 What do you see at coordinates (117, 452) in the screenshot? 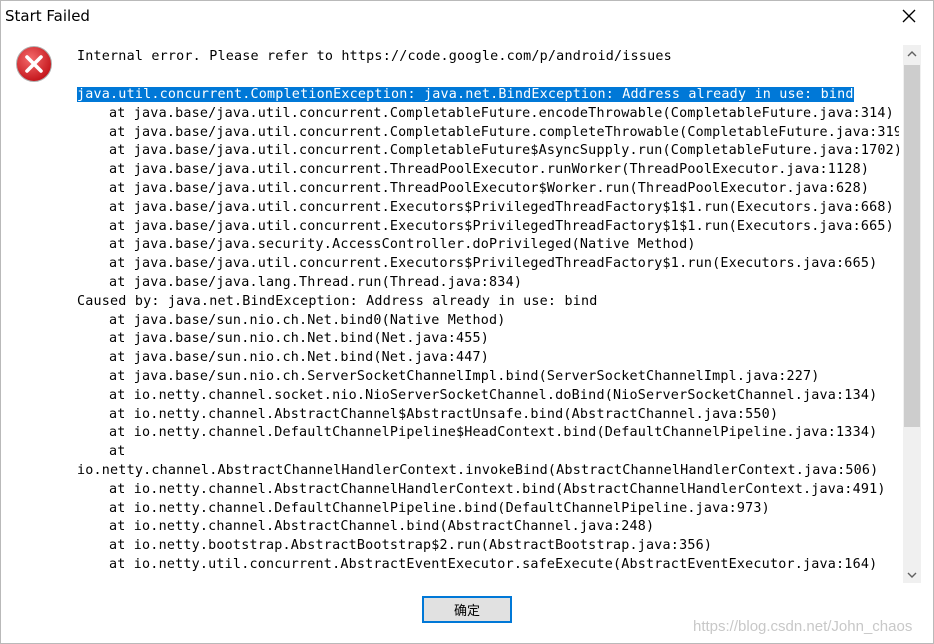
I see `stack-trace-line: at` at bounding box center [117, 452].